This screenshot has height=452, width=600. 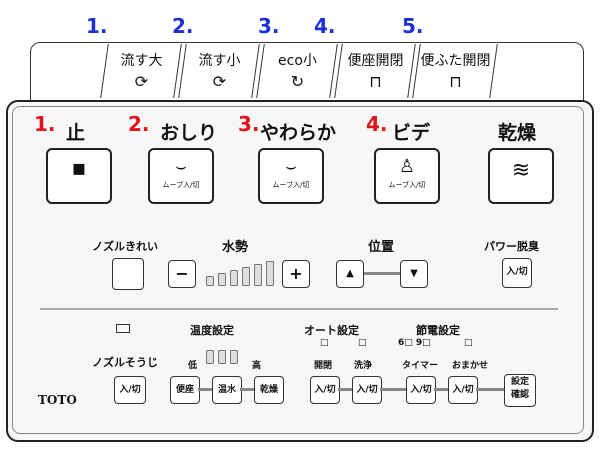 What do you see at coordinates (375, 81) in the screenshot?
I see `toilet-seat-icon: ⊓` at bounding box center [375, 81].